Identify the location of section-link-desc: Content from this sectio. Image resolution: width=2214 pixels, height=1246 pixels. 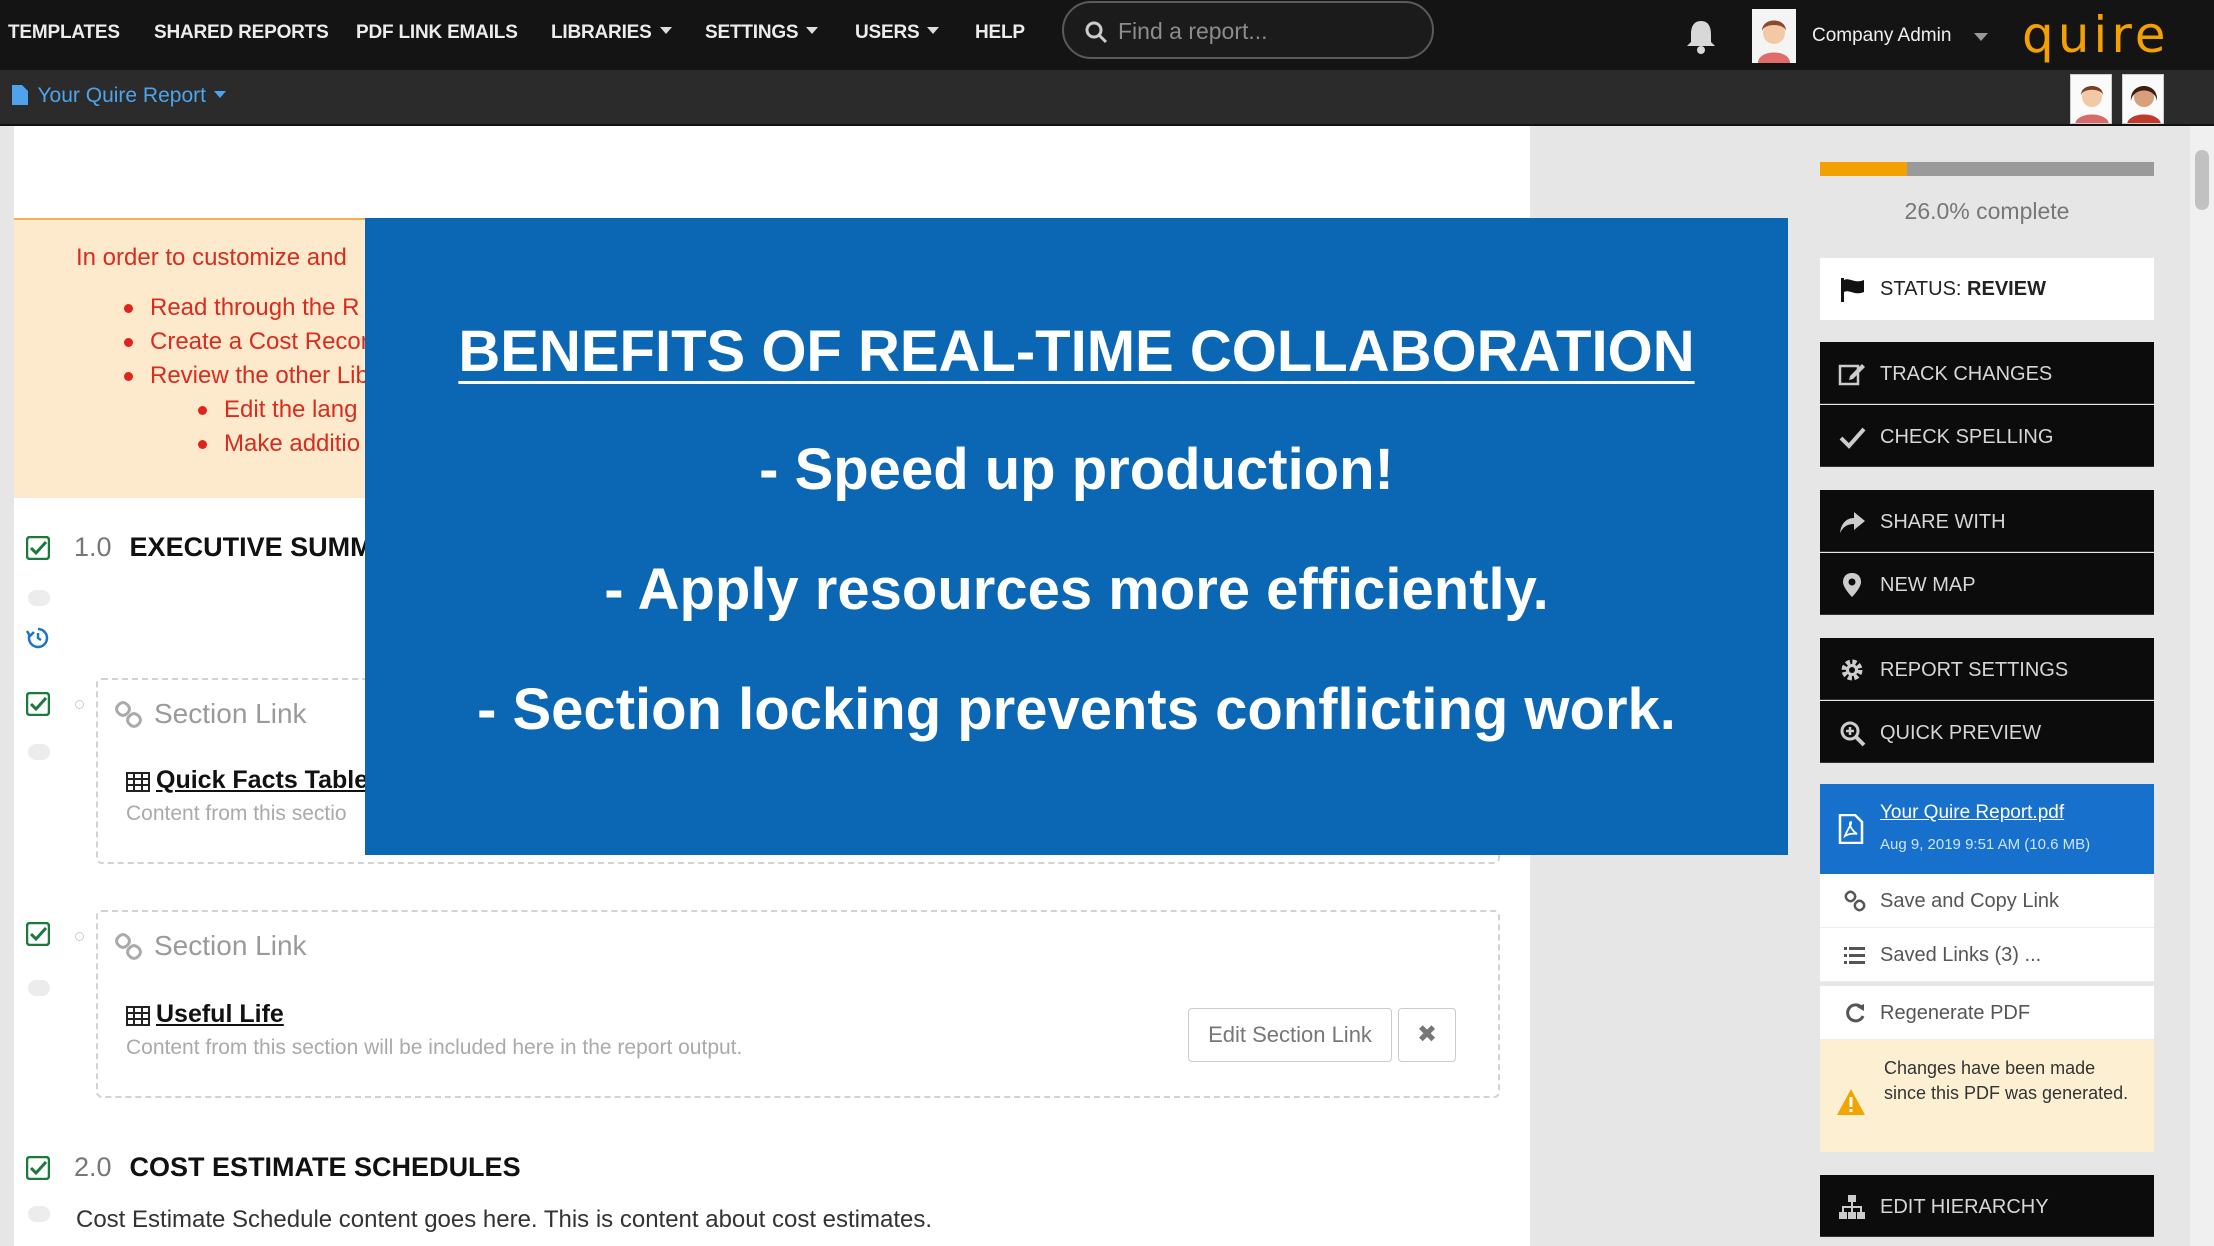
(236, 813).